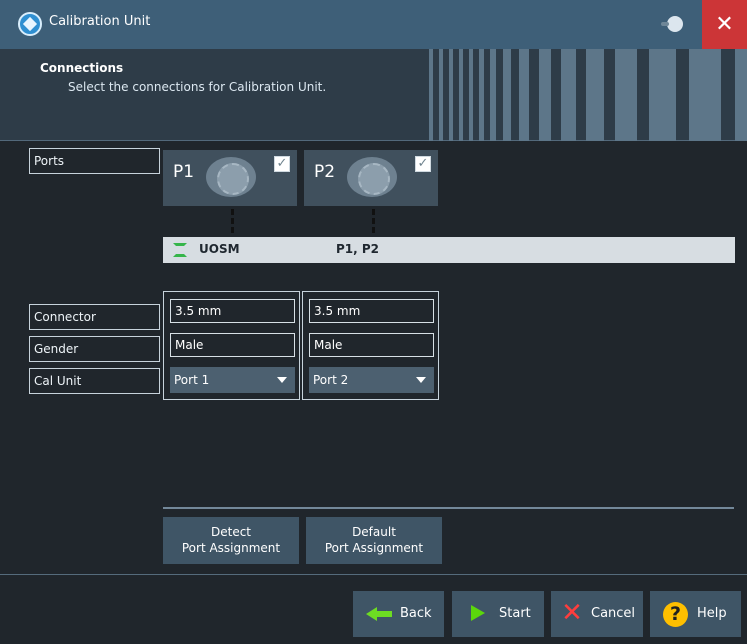  I want to click on default-port-assignment-button: Default Port Assignment, so click(374, 540).